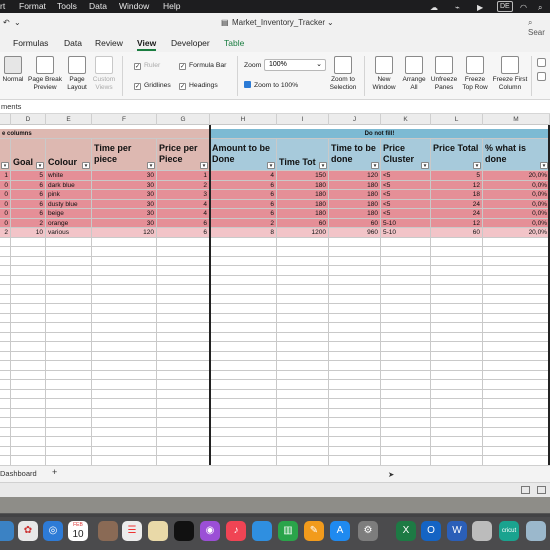 The width and height of the screenshot is (550, 550). What do you see at coordinates (158, 531) in the screenshot?
I see `dock-notes-icon` at bounding box center [158, 531].